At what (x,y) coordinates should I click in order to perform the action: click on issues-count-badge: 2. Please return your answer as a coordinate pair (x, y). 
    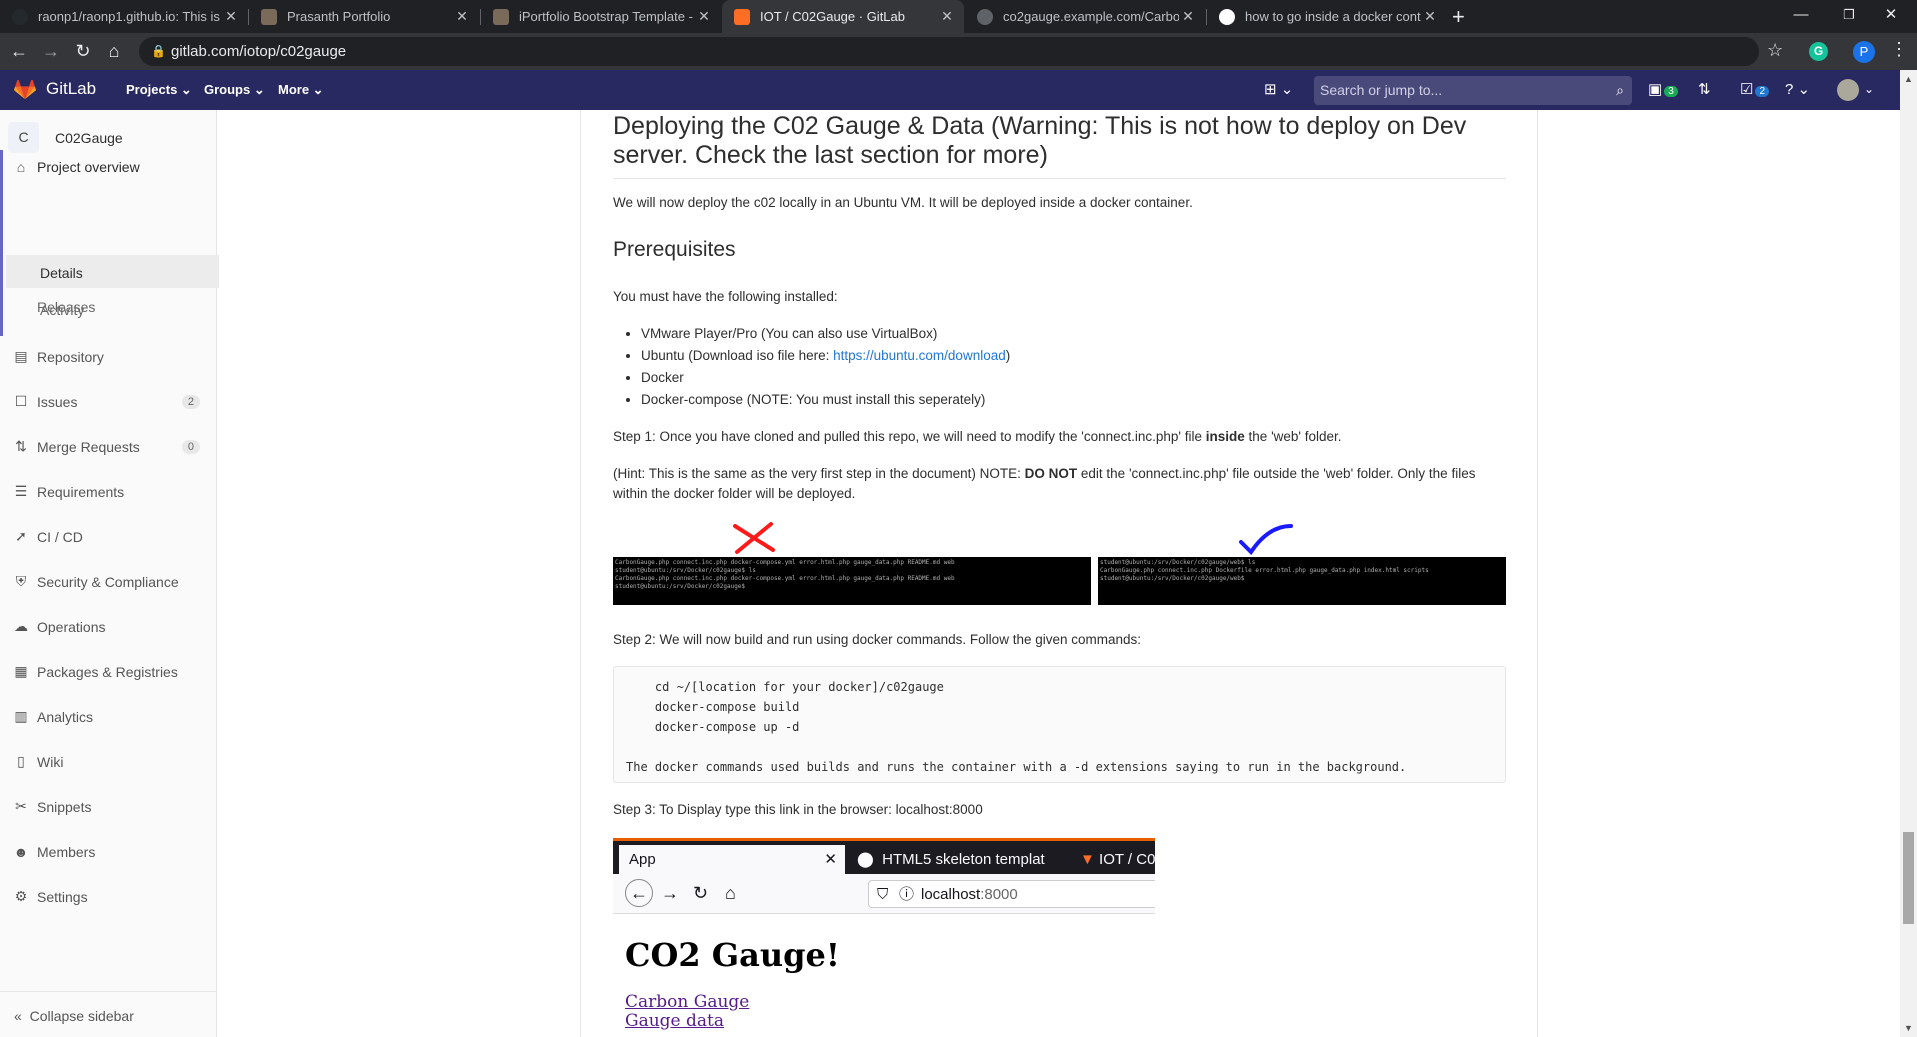
    Looking at the image, I should click on (190, 401).